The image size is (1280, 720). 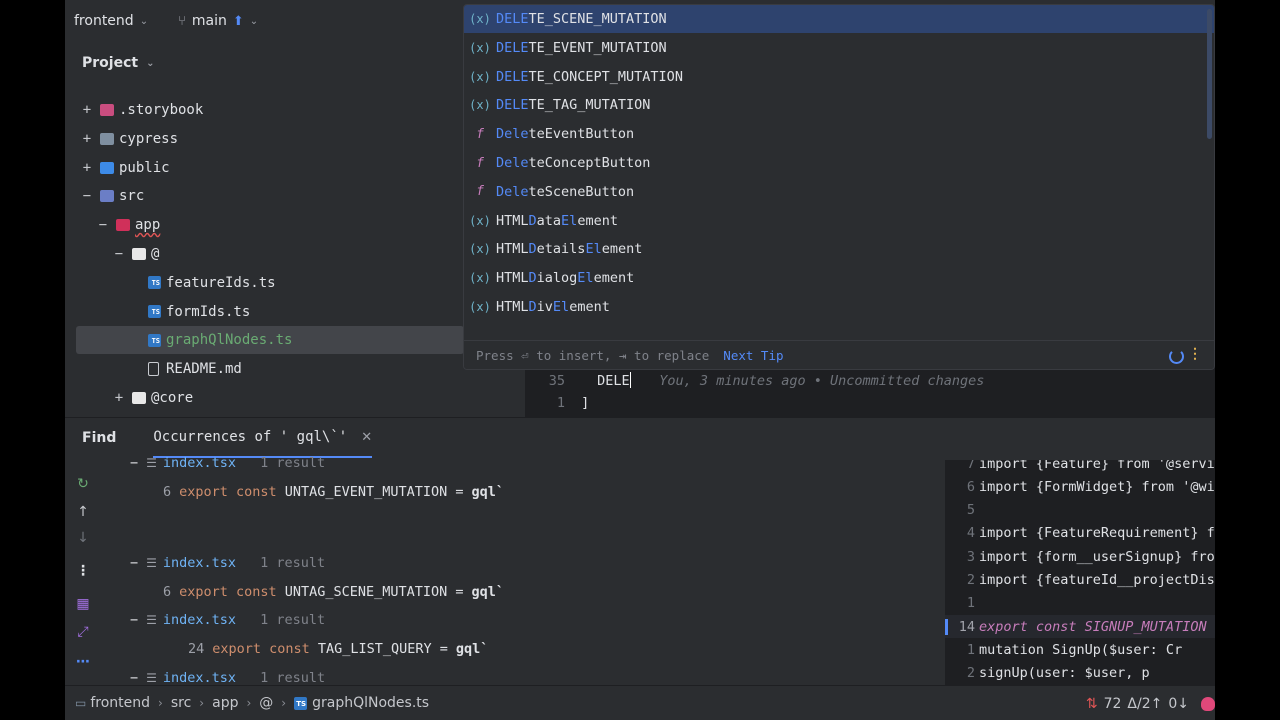 I want to click on completion-item: (x) DELETE_SCENE_MUTATION, so click(x=839, y=19).